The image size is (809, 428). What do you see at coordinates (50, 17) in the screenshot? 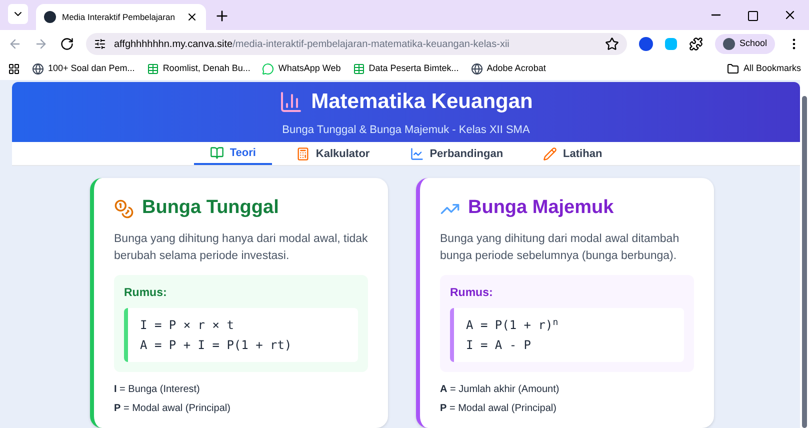
I see `site-icon` at bounding box center [50, 17].